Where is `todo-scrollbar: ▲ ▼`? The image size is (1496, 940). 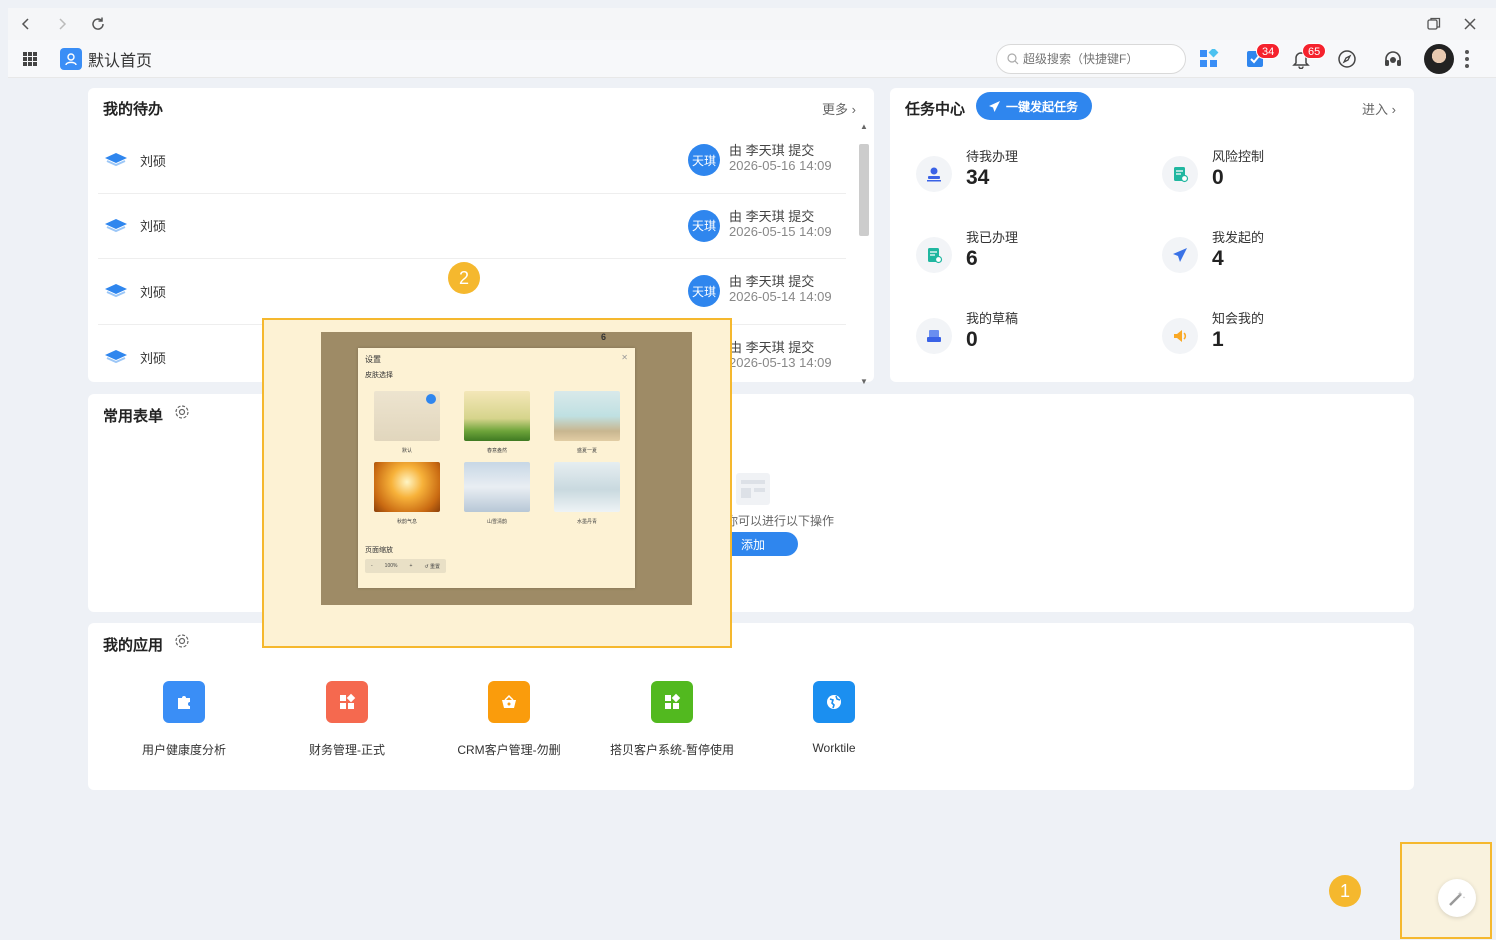
todo-scrollbar: ▲ ▼ is located at coordinates (864, 254).